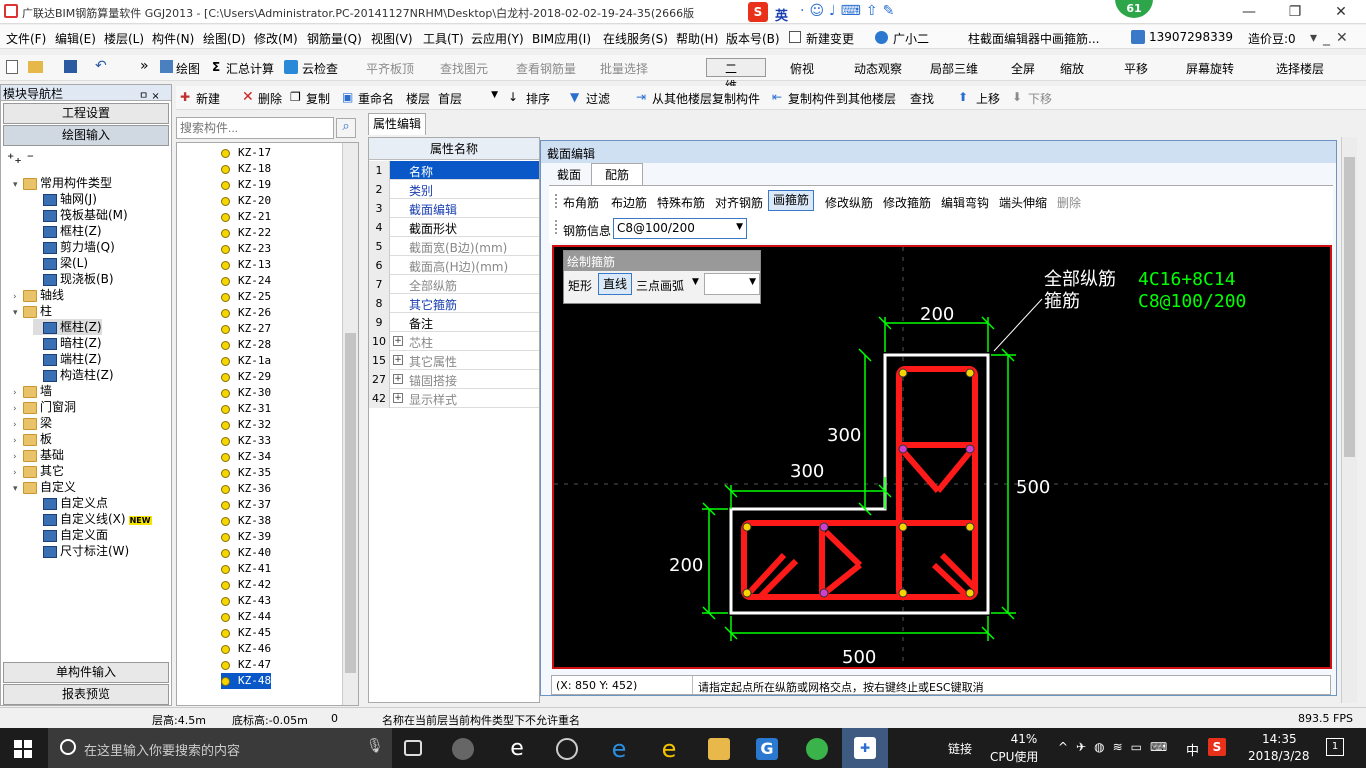  Describe the element at coordinates (392, 38) in the screenshot. I see `menu-view: 视图(V)` at that location.